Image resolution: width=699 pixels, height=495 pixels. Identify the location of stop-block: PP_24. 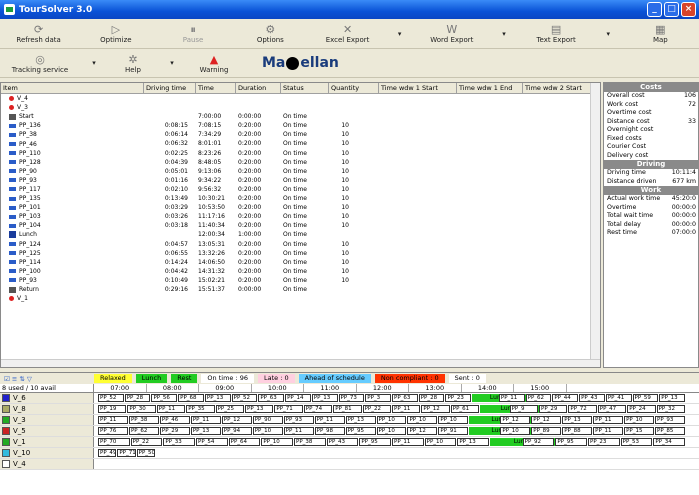
(641, 409).